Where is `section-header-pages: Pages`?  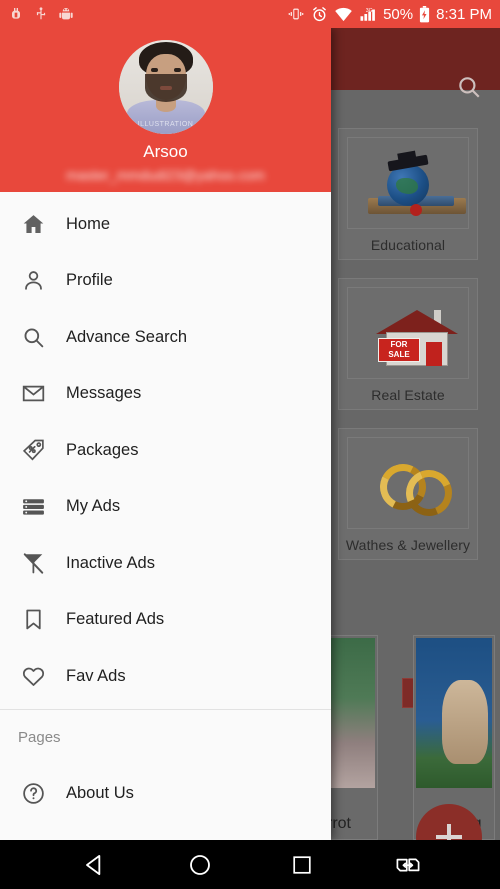 section-header-pages: Pages is located at coordinates (39, 737).